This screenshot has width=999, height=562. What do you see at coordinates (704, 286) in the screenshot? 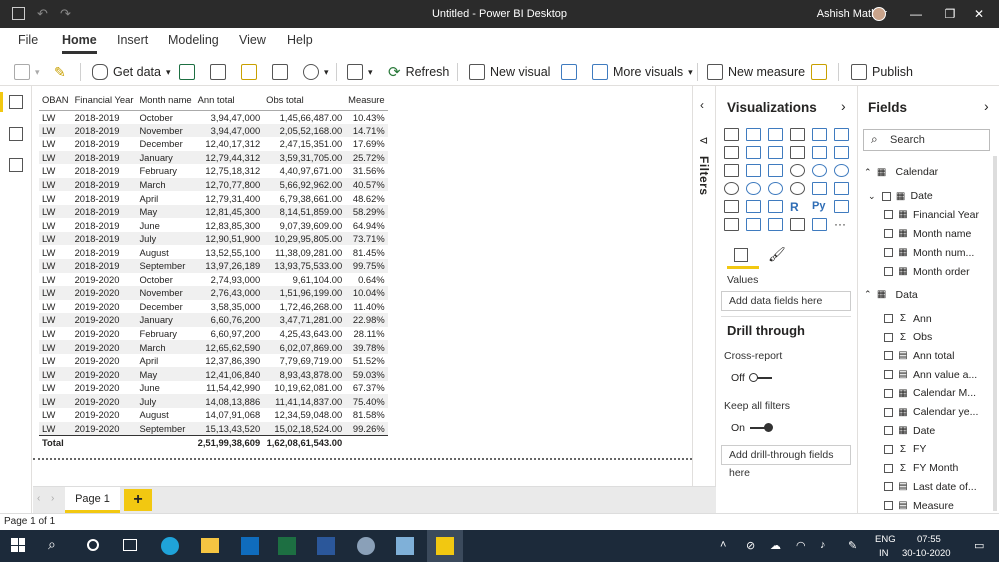
I see `filters-pane: ‹ ⊲ Filters` at bounding box center [704, 286].